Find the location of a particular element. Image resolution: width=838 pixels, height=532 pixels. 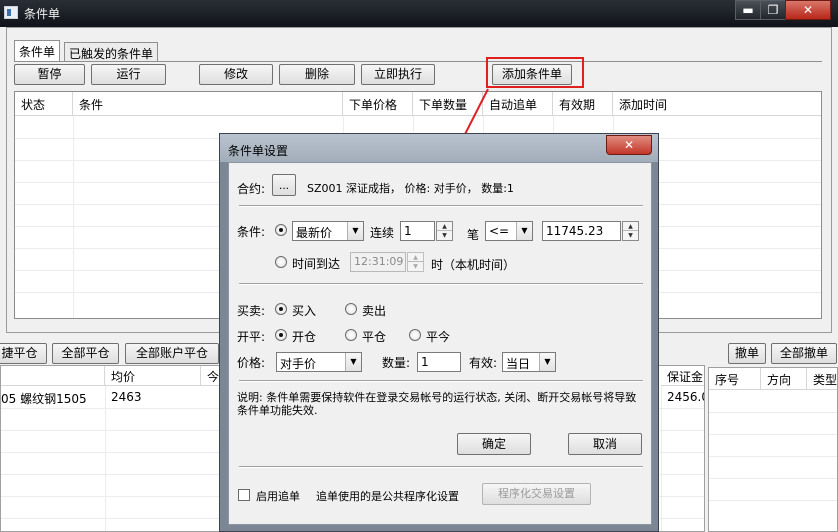

trigger-price-stepper: ▲ ▼ is located at coordinates (630, 231).